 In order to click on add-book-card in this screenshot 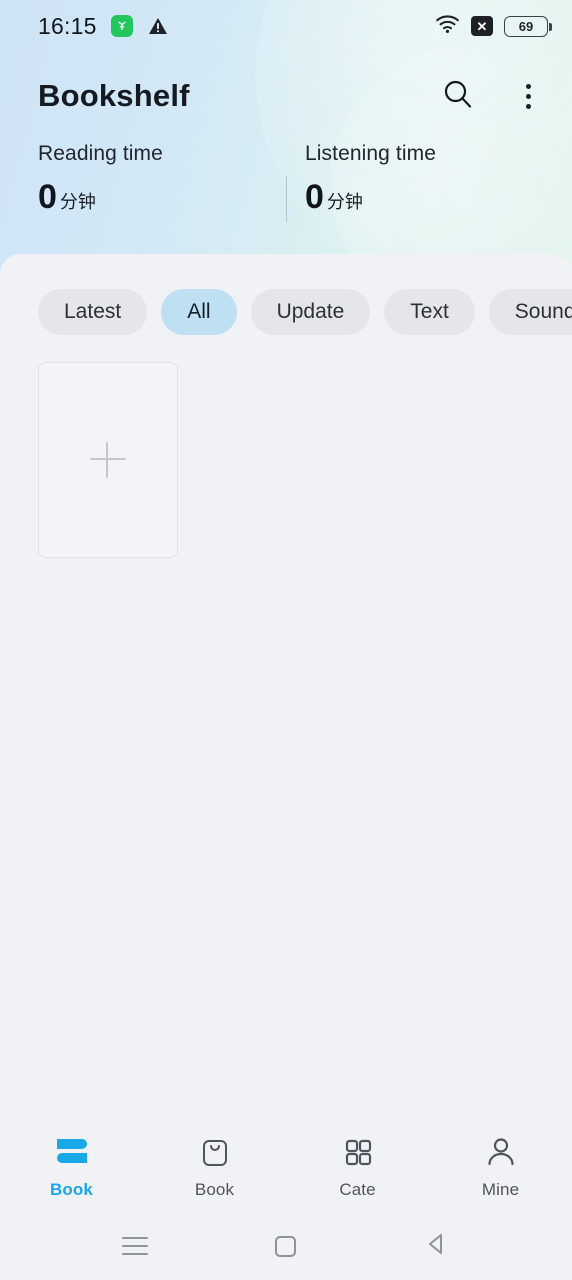, I will do `click(108, 460)`.